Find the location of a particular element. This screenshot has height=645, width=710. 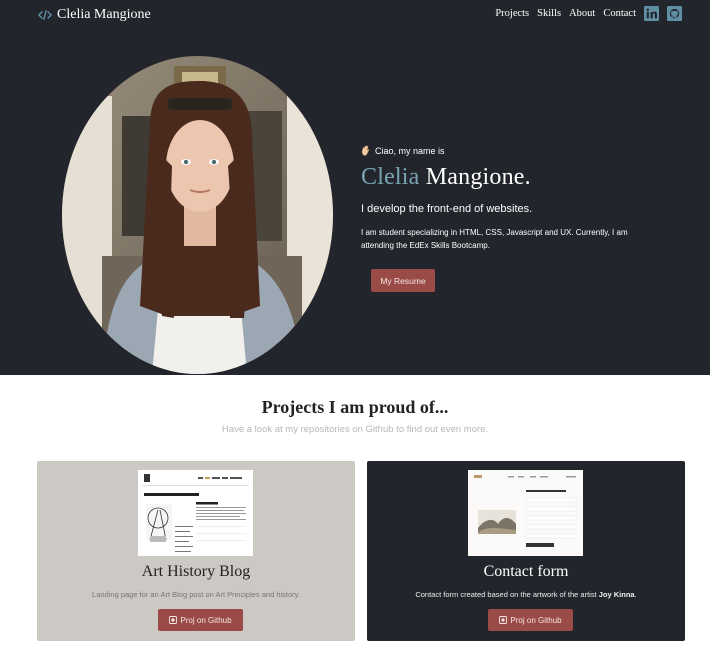

hero-last-name: Mangione. is located at coordinates (478, 177).